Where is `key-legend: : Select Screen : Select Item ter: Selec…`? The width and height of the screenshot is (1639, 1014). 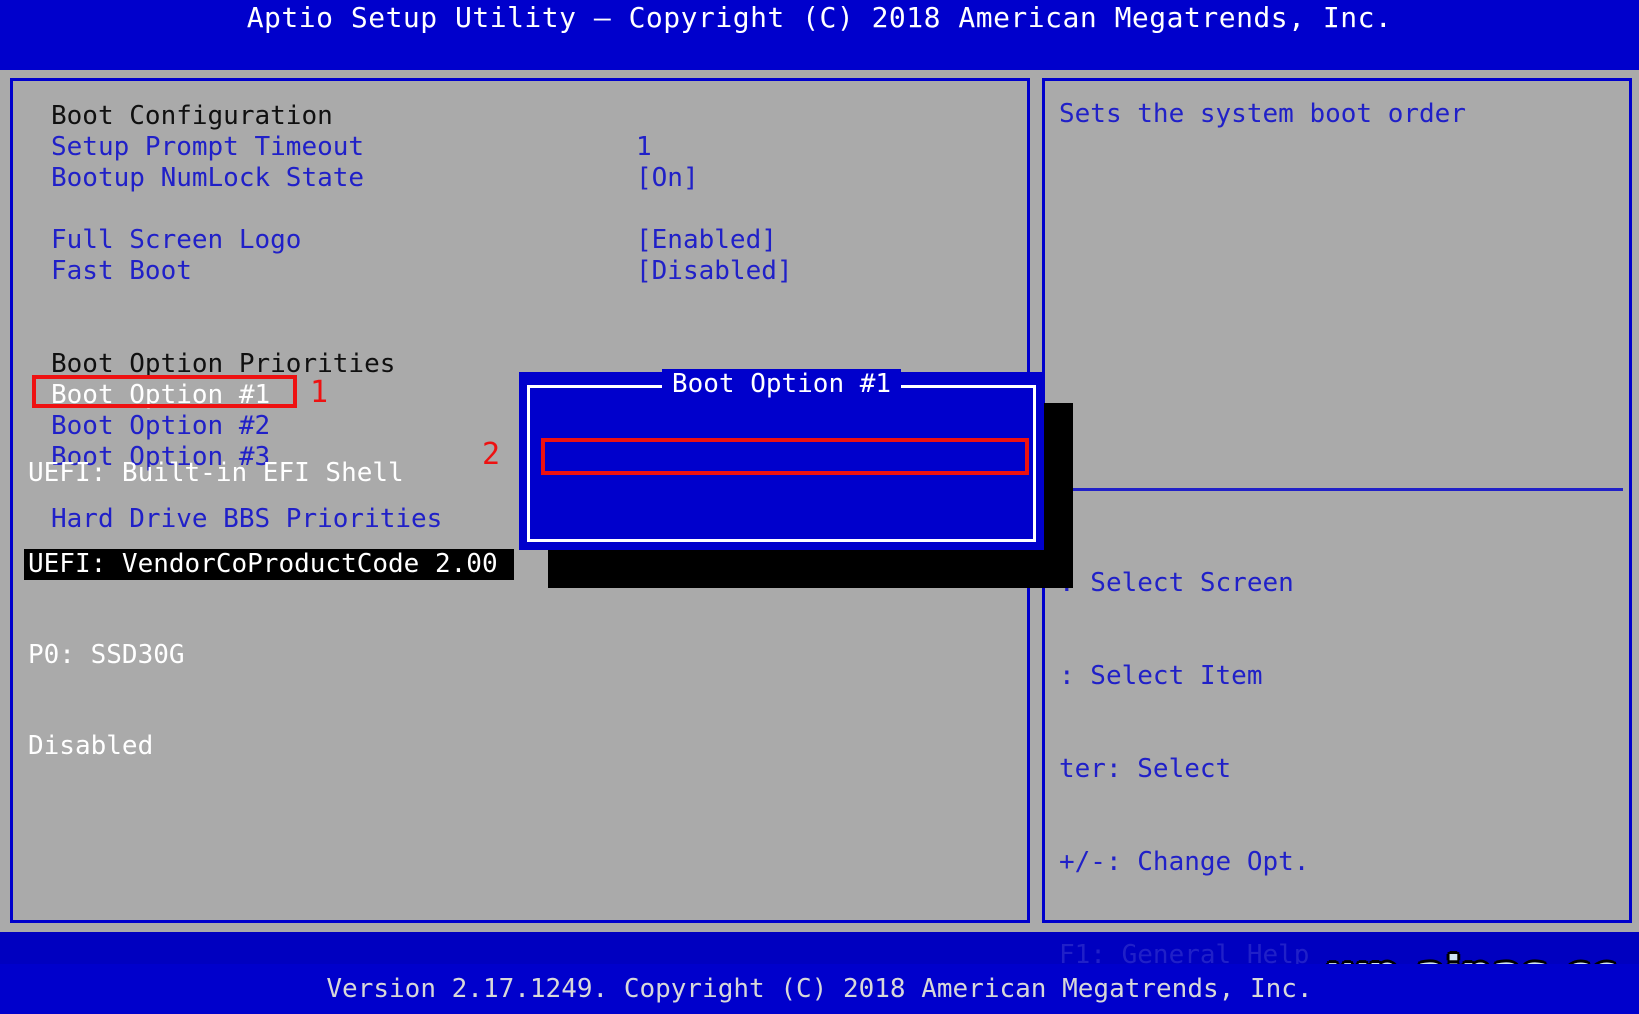
key-legend: : Select Screen : Select Item ter: Selec… is located at coordinates (1231, 760).